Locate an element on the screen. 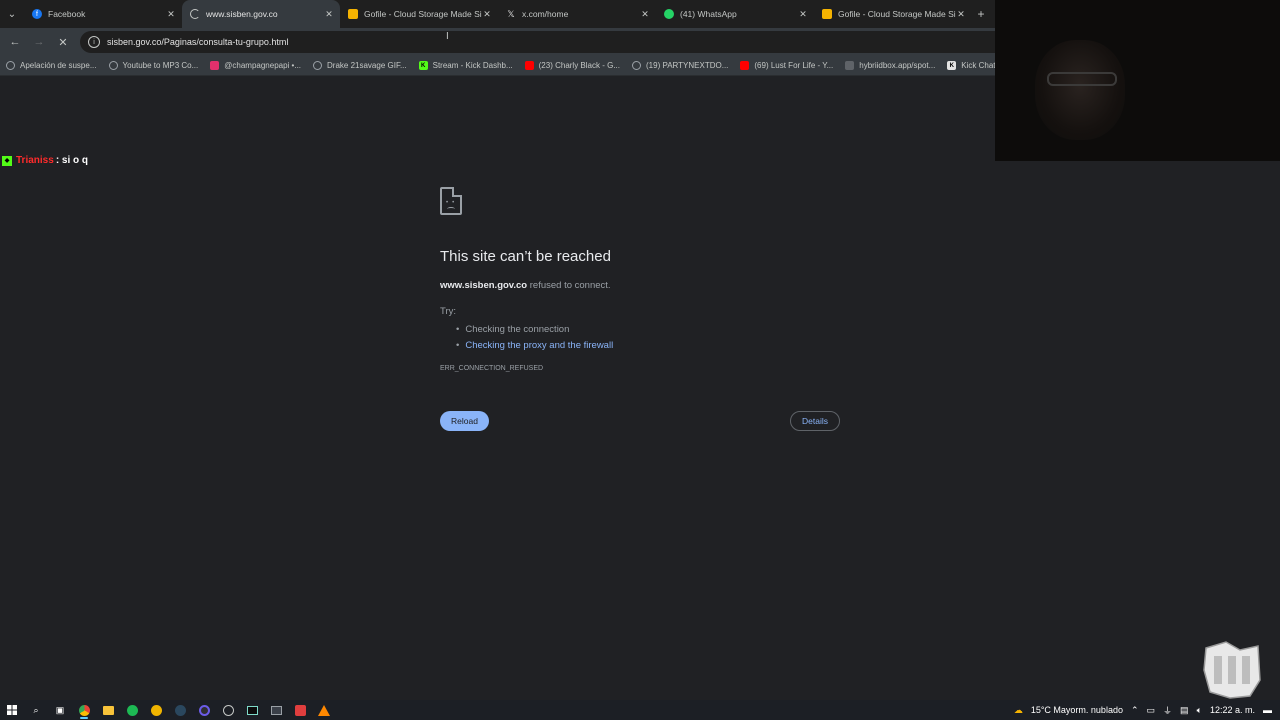 The height and width of the screenshot is (720, 1280). tab-whatsapp: (41) WhatsApp ✕ is located at coordinates (735, 14).